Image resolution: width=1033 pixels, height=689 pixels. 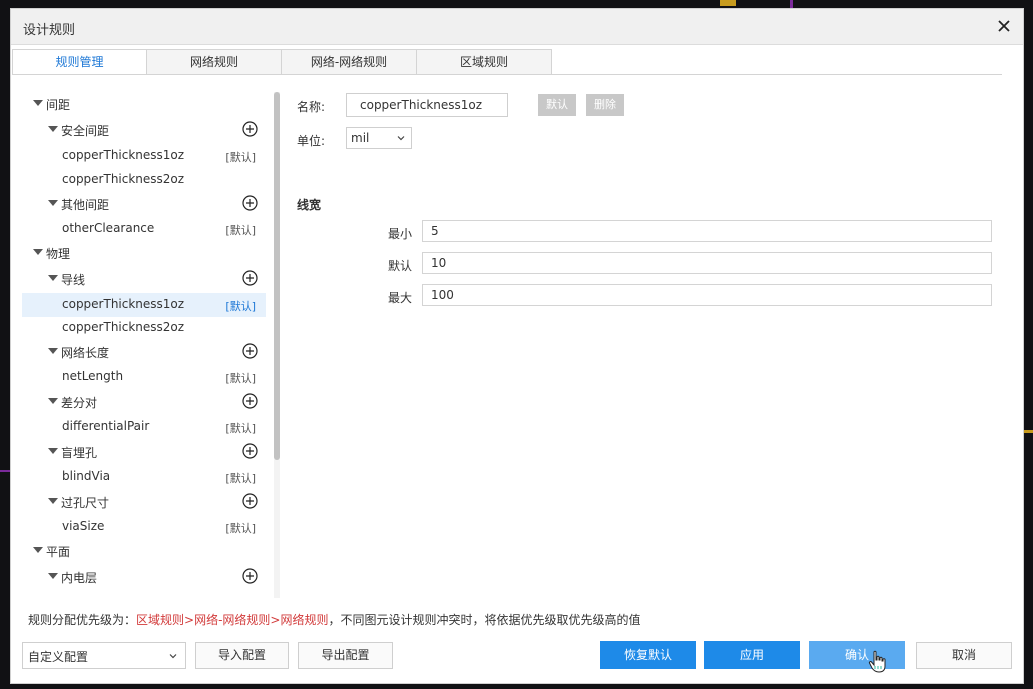 I want to click on config-preset-select: 自定义配置, so click(x=104, y=655).